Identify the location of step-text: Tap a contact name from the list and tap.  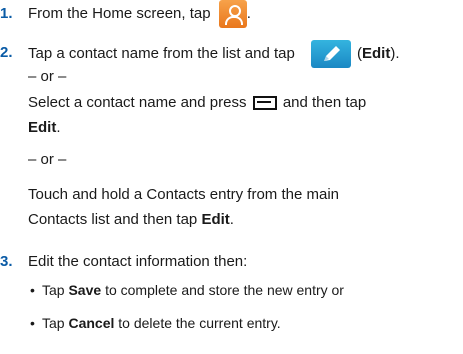
(161, 53).